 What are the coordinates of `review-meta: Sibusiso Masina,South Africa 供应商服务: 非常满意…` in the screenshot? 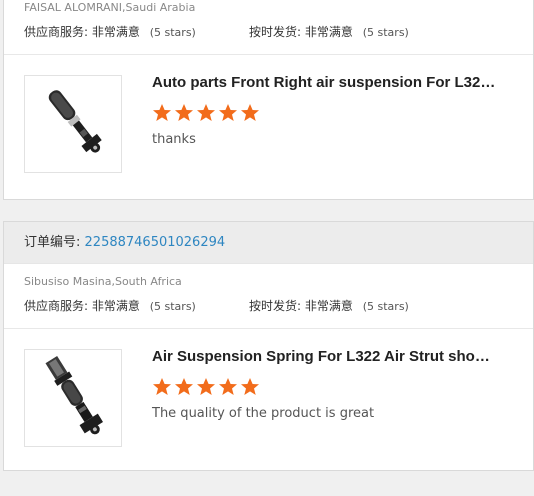 It's located at (268, 289).